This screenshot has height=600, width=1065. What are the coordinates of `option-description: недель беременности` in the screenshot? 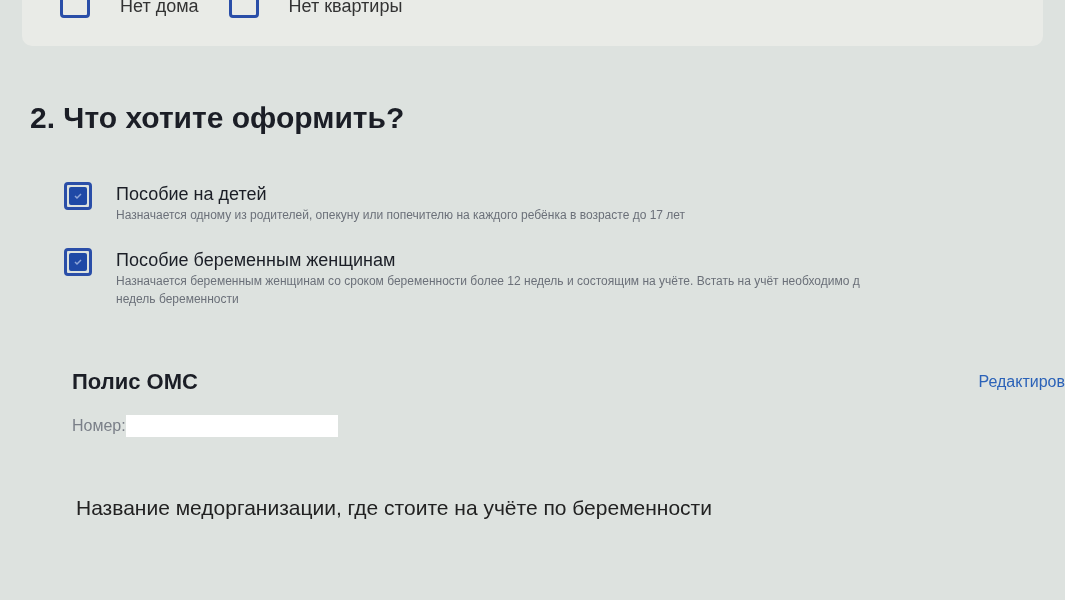 It's located at (178, 299).